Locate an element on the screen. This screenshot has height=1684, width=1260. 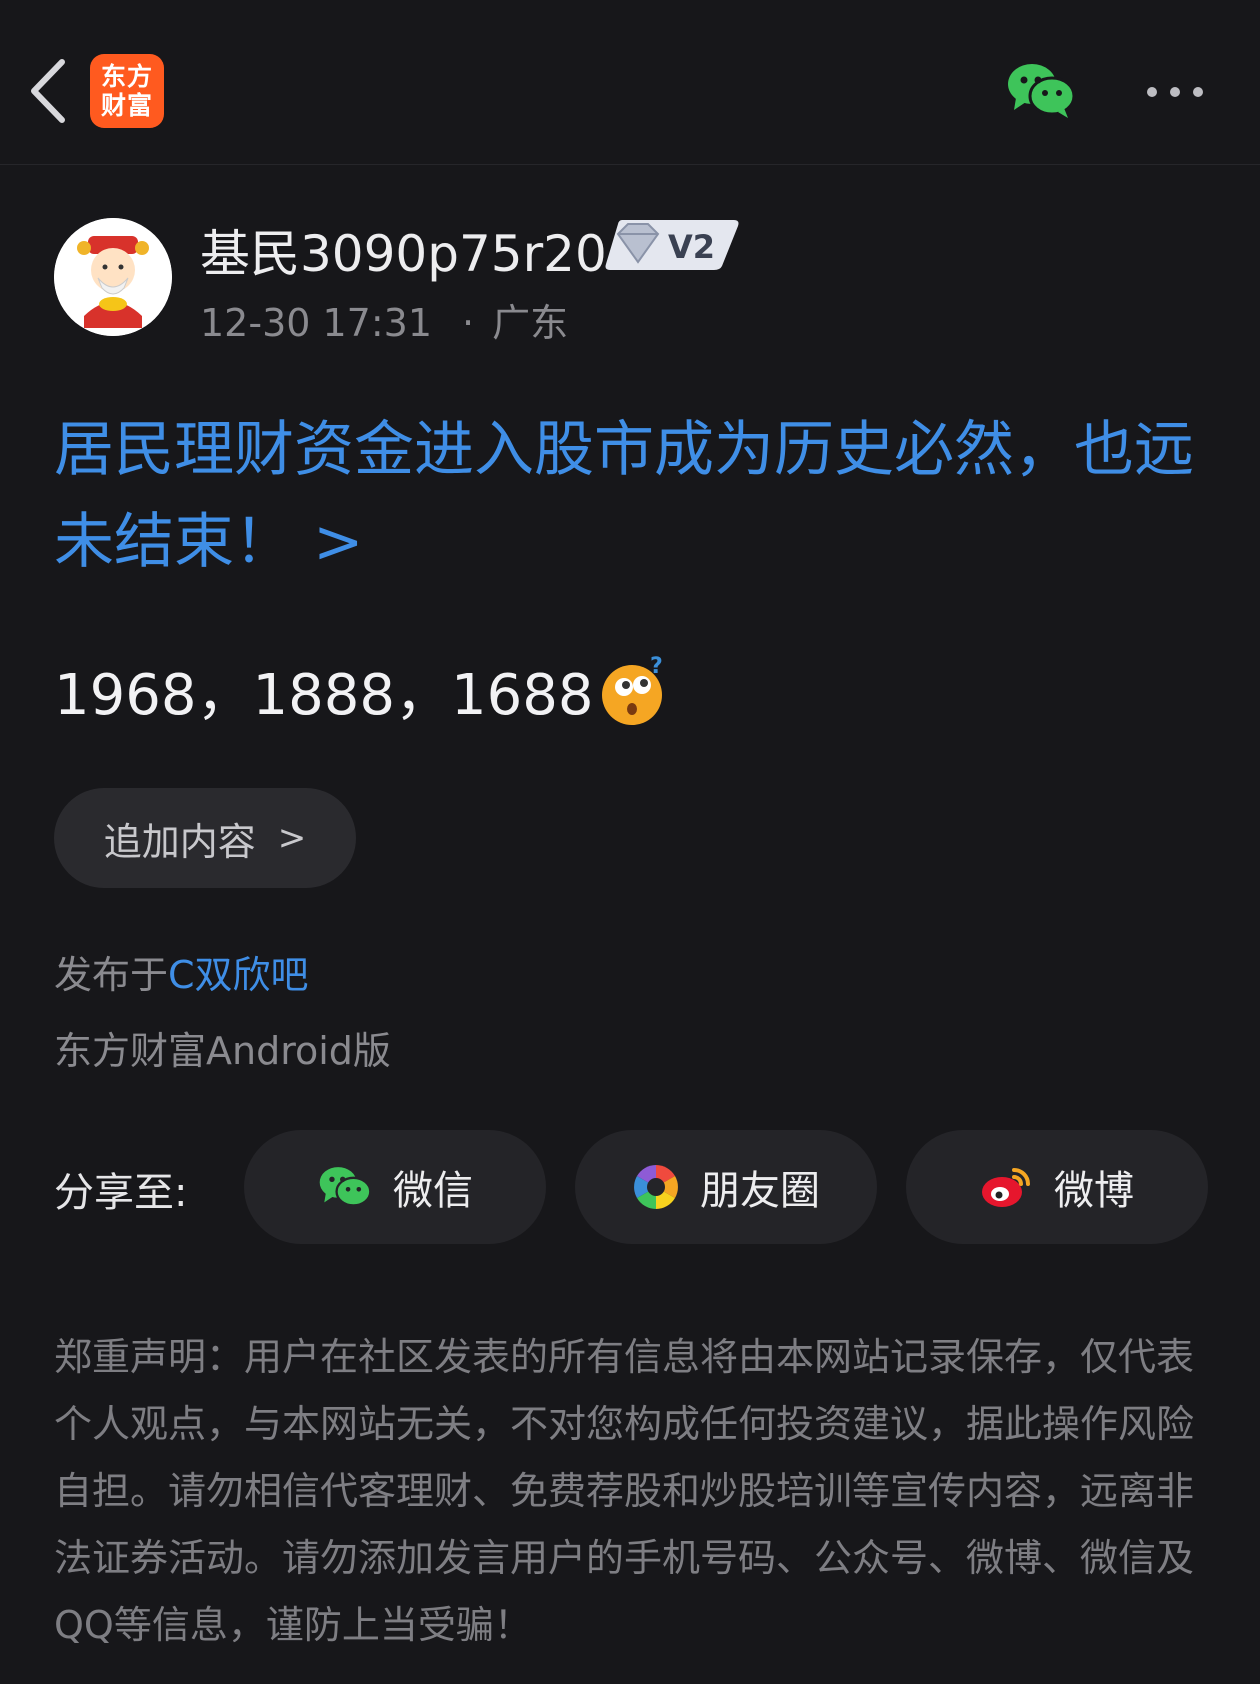
post-meta: 12-30 17:31 · 广东 is located at coordinates (384, 319).